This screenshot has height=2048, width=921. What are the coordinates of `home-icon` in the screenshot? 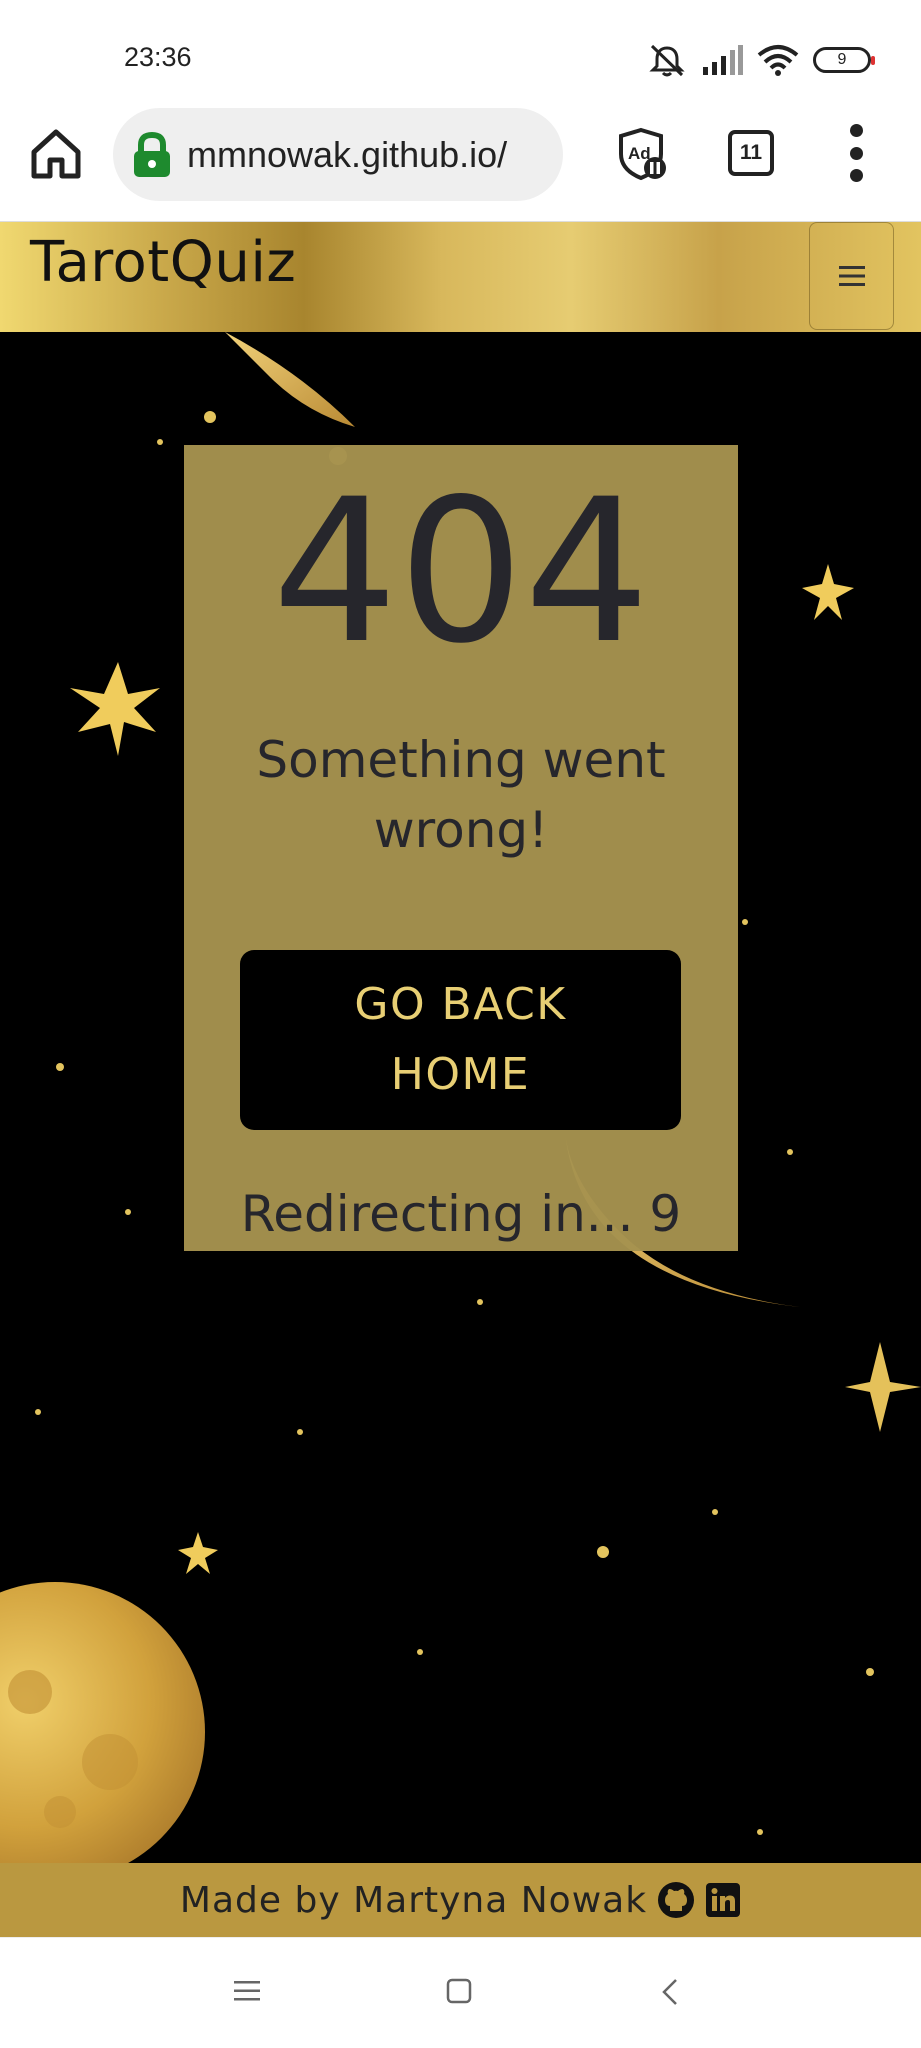 It's located at (56, 154).